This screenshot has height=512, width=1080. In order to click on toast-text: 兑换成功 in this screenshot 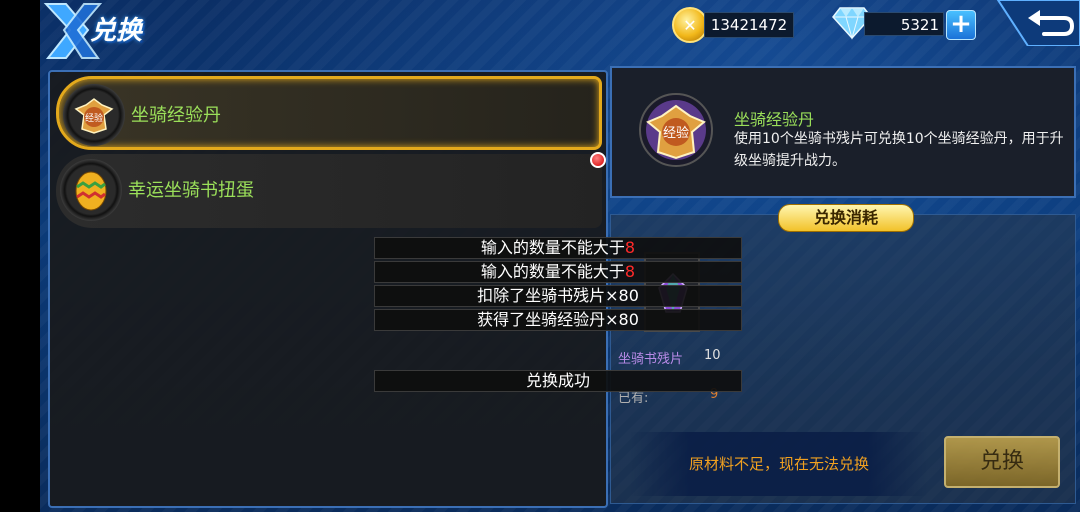, I will do `click(557, 380)`.